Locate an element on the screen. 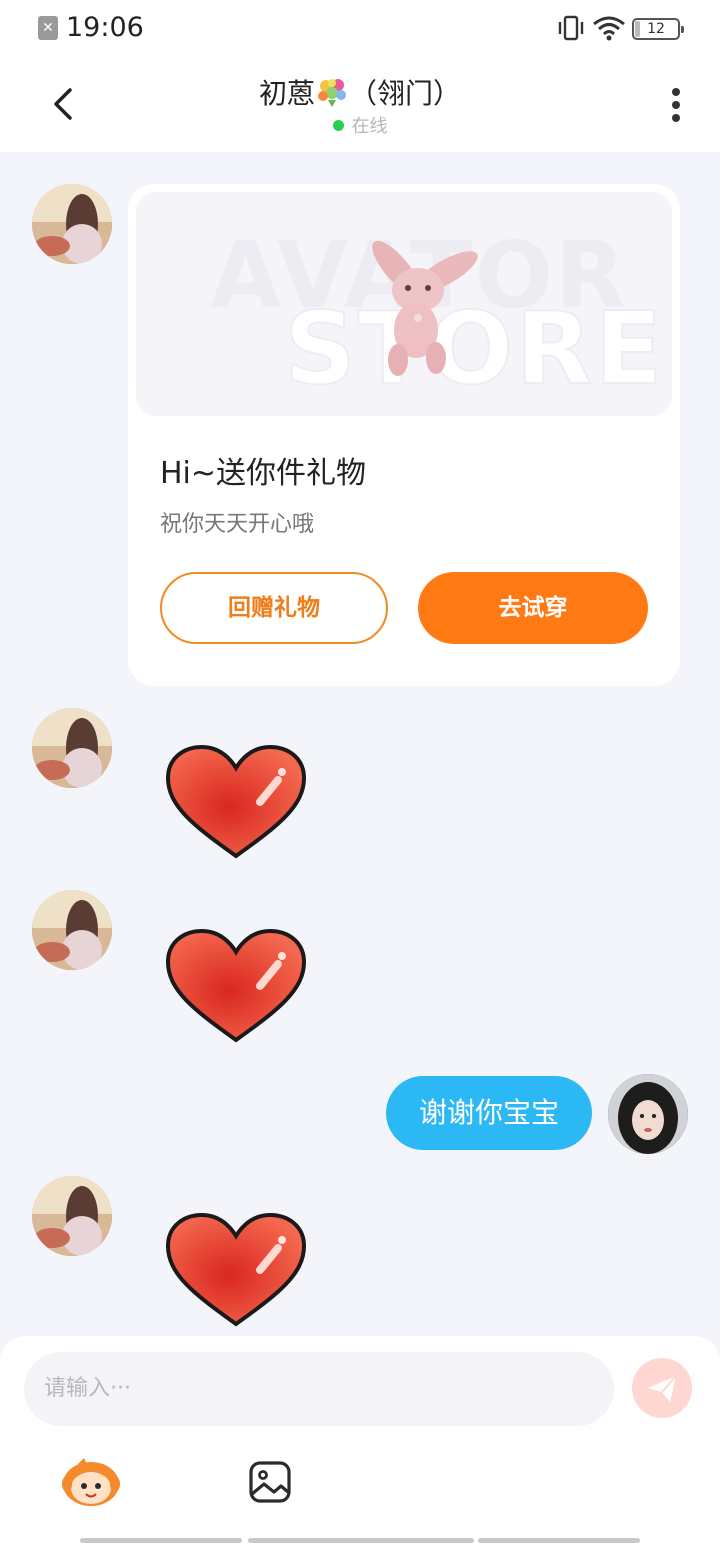 The image size is (720, 1544). battery-level: 12 is located at coordinates (656, 29).